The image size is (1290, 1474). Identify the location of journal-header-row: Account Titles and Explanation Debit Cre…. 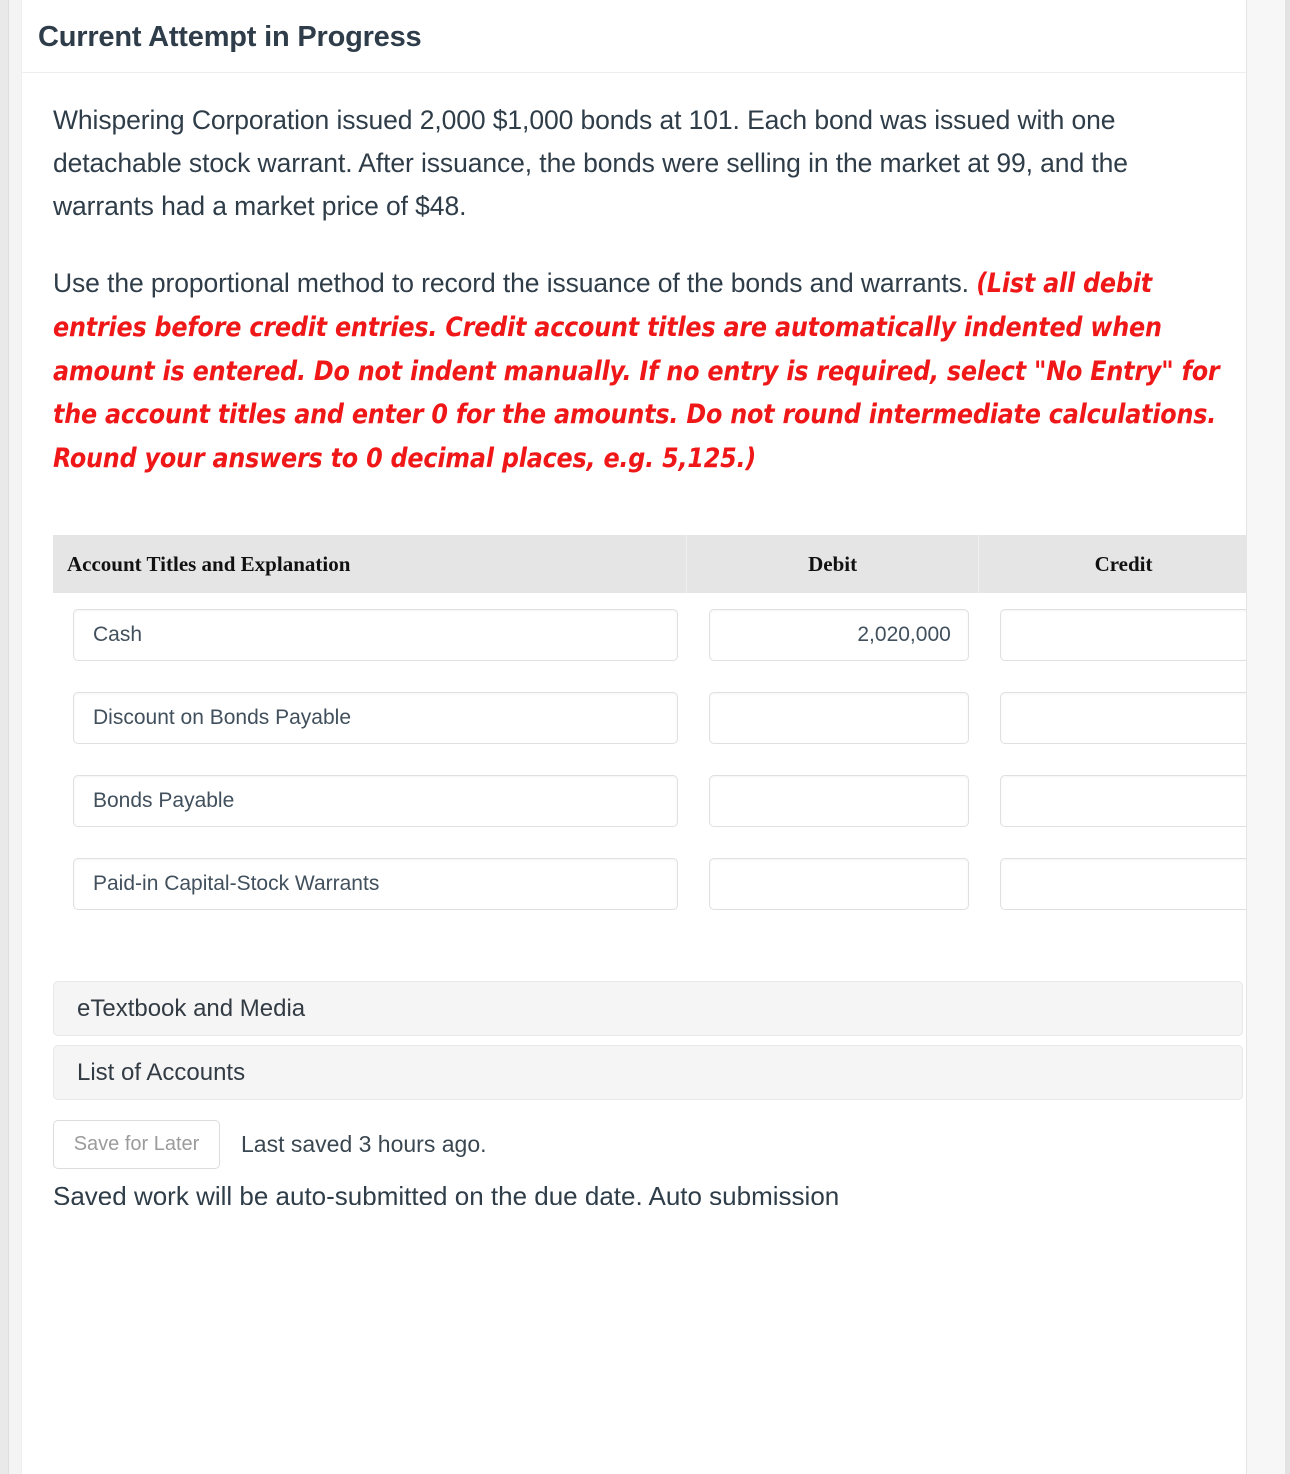
(660, 564).